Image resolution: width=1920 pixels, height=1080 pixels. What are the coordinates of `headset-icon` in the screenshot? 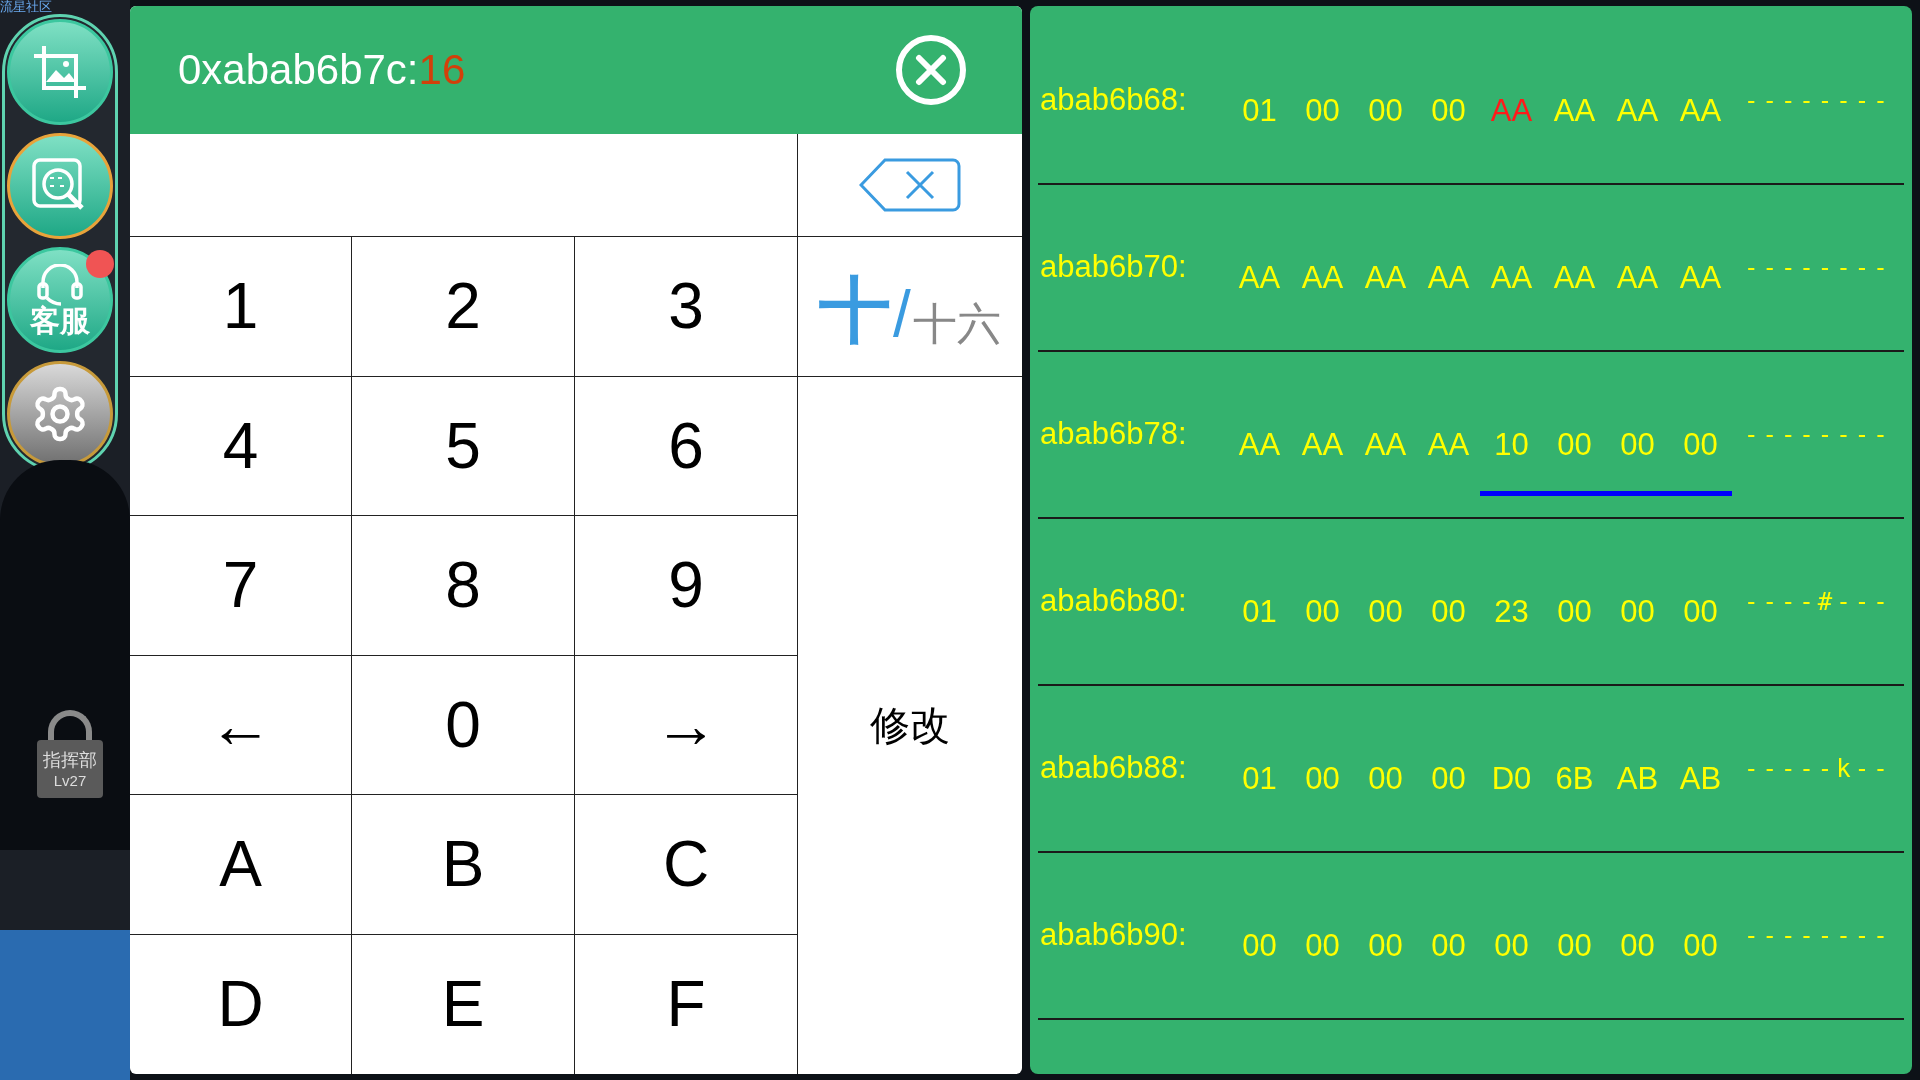 It's located at (60, 285).